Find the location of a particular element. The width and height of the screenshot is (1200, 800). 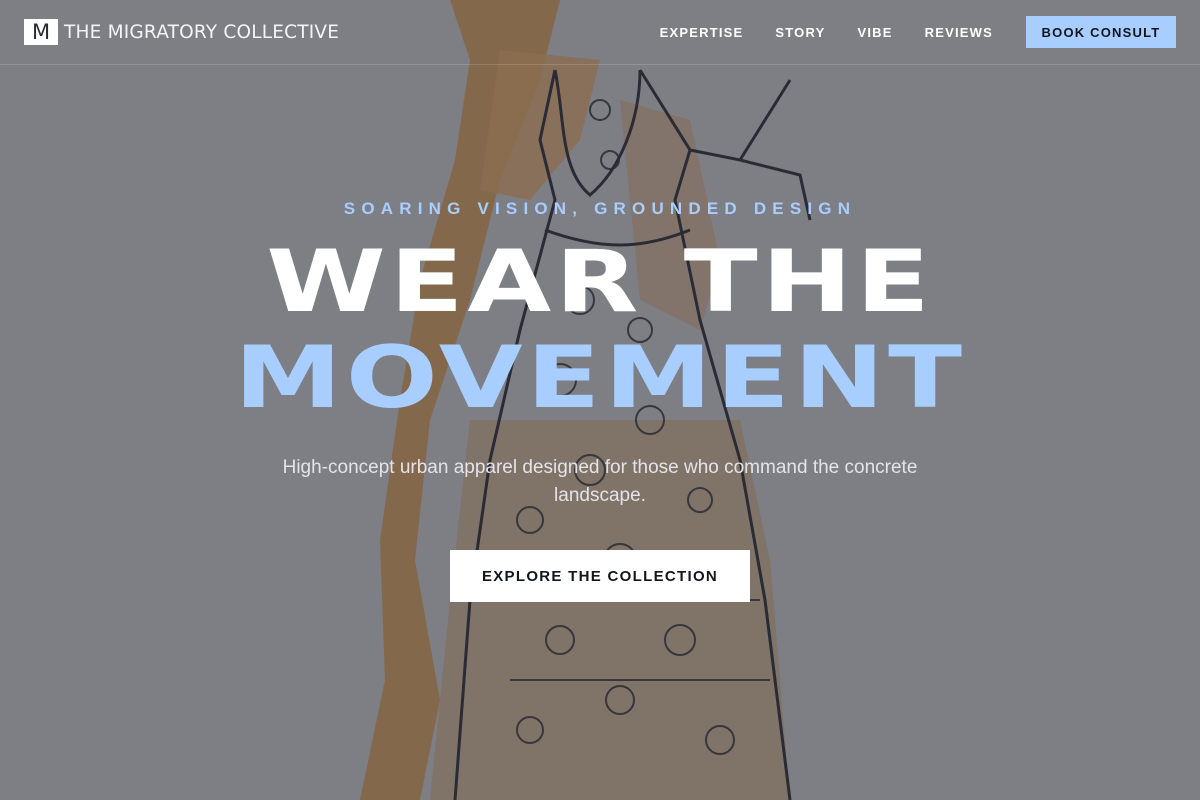

nav-link-reviews: REVIEWS is located at coordinates (959, 32).